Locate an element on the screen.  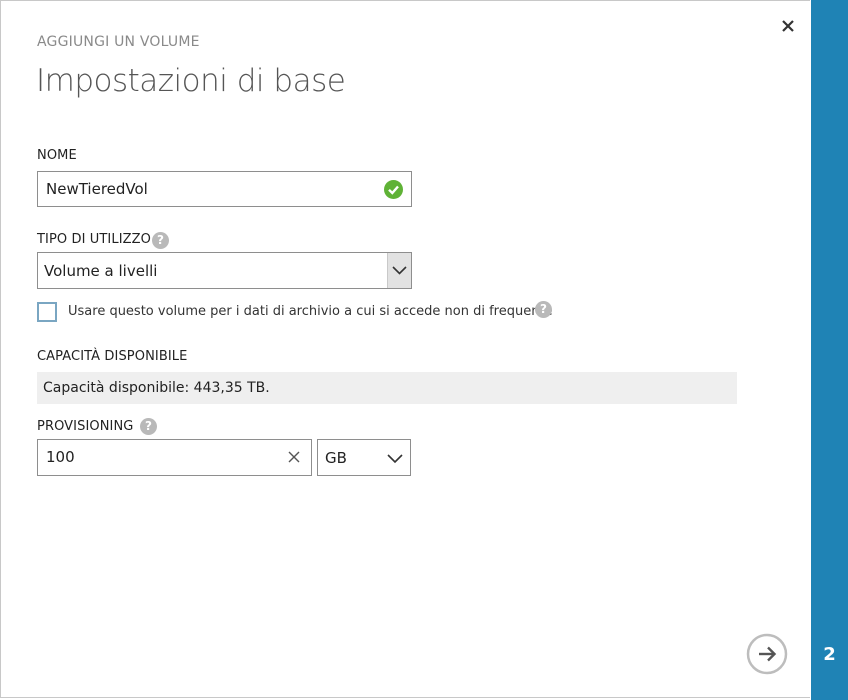
capacity-text: Capacità disponibile: 443,35 TB. is located at coordinates (156, 388).